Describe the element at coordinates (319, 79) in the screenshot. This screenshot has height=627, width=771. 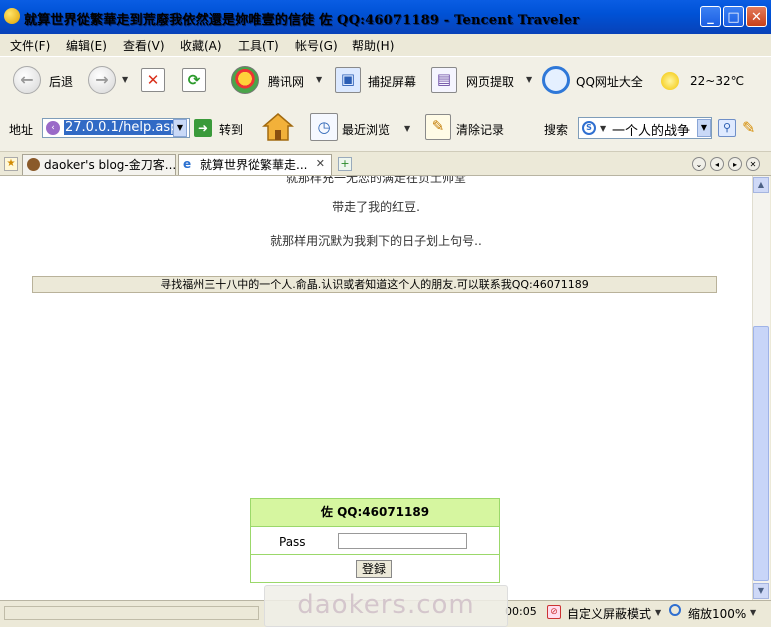
I see `tencent-dropdown-icon: ▼` at that location.